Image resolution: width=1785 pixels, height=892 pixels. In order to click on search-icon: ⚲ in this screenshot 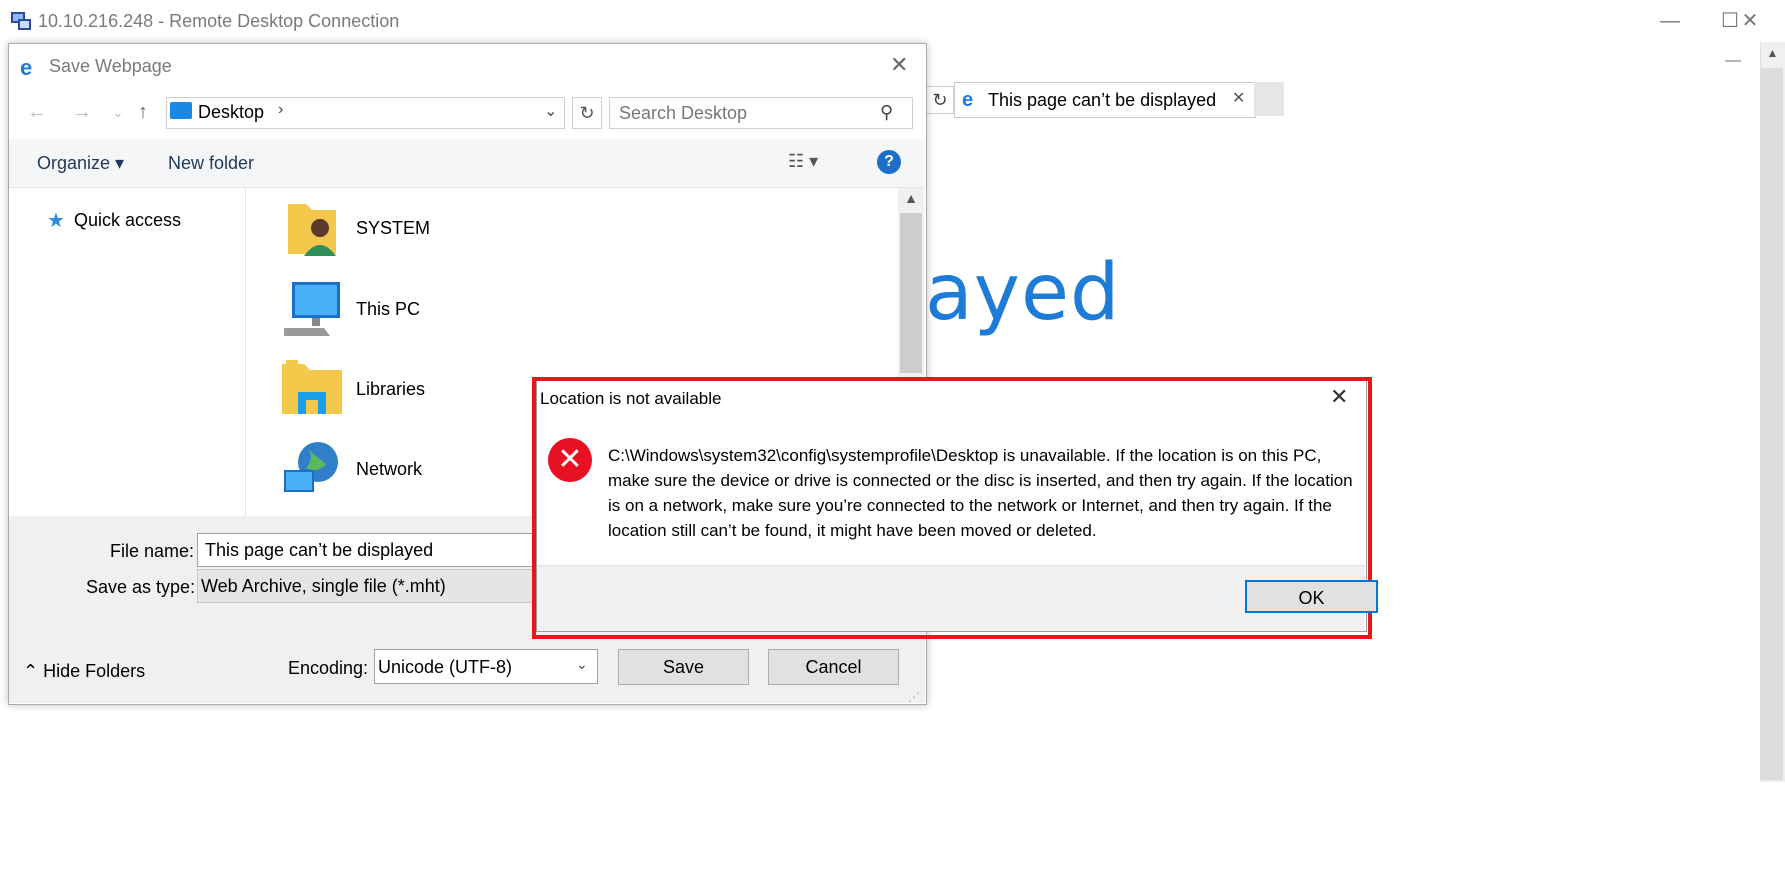, I will do `click(886, 112)`.